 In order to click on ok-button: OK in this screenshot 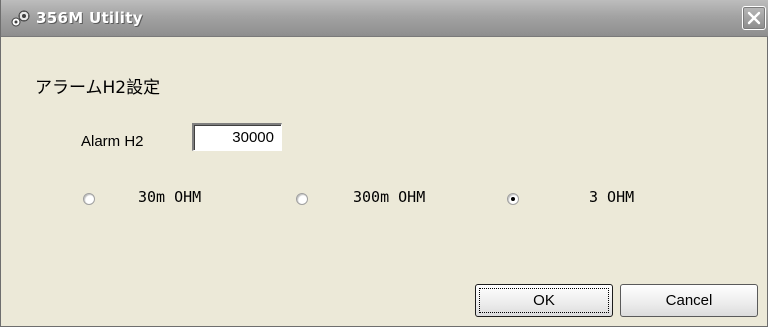, I will do `click(544, 300)`.